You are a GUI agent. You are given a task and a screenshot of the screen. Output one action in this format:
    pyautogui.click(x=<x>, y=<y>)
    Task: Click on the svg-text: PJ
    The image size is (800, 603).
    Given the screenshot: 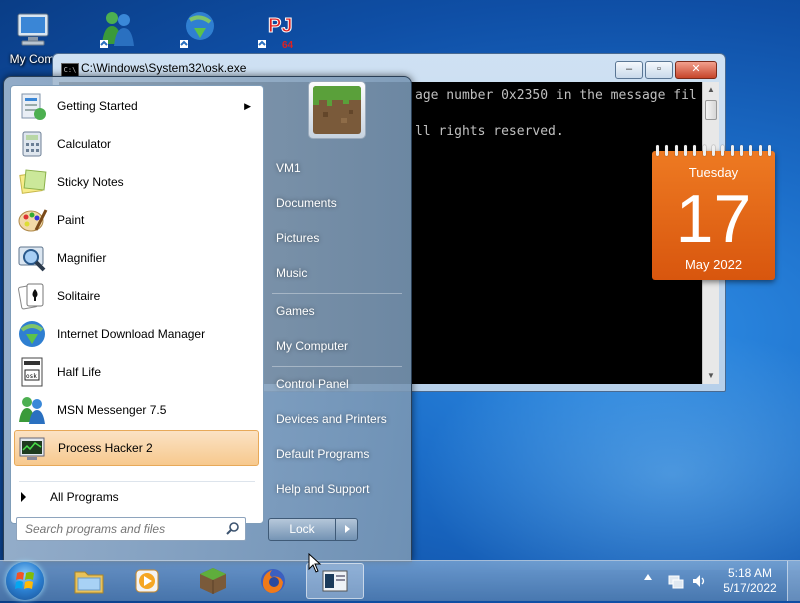 What is the action you would take?
    pyautogui.click(x=280, y=26)
    